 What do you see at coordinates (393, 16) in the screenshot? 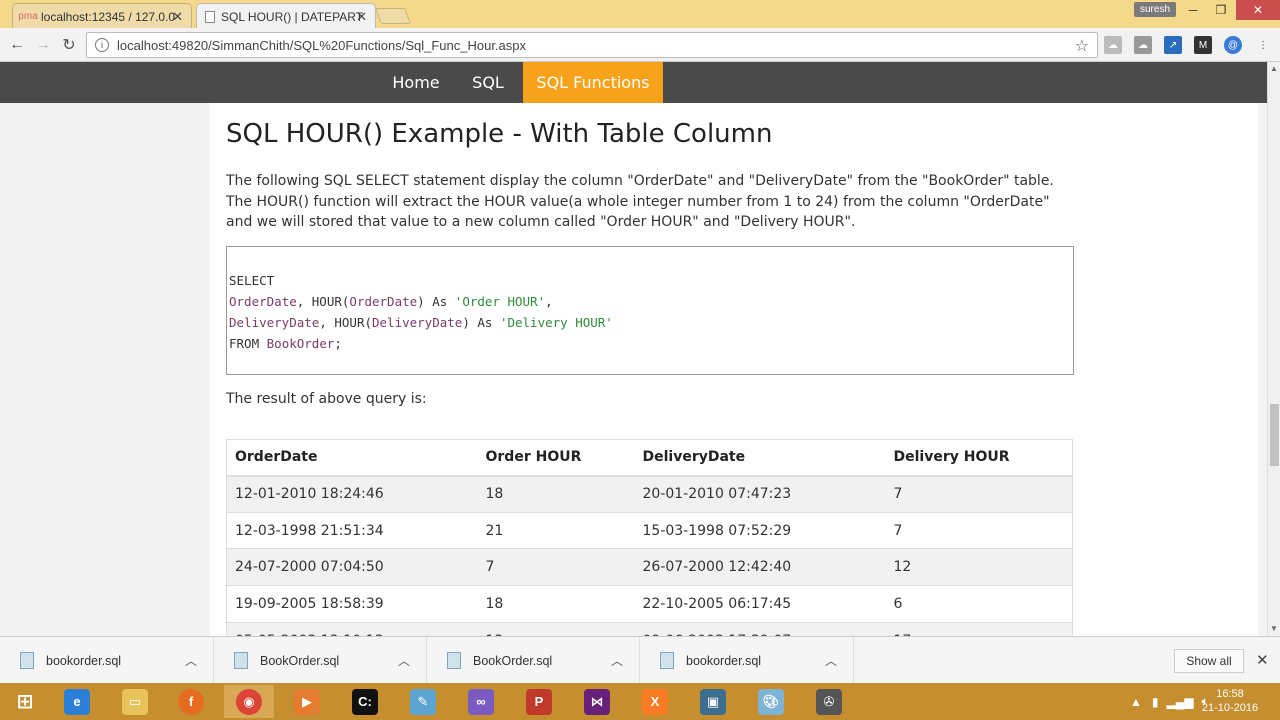
I see `new-tab-button` at bounding box center [393, 16].